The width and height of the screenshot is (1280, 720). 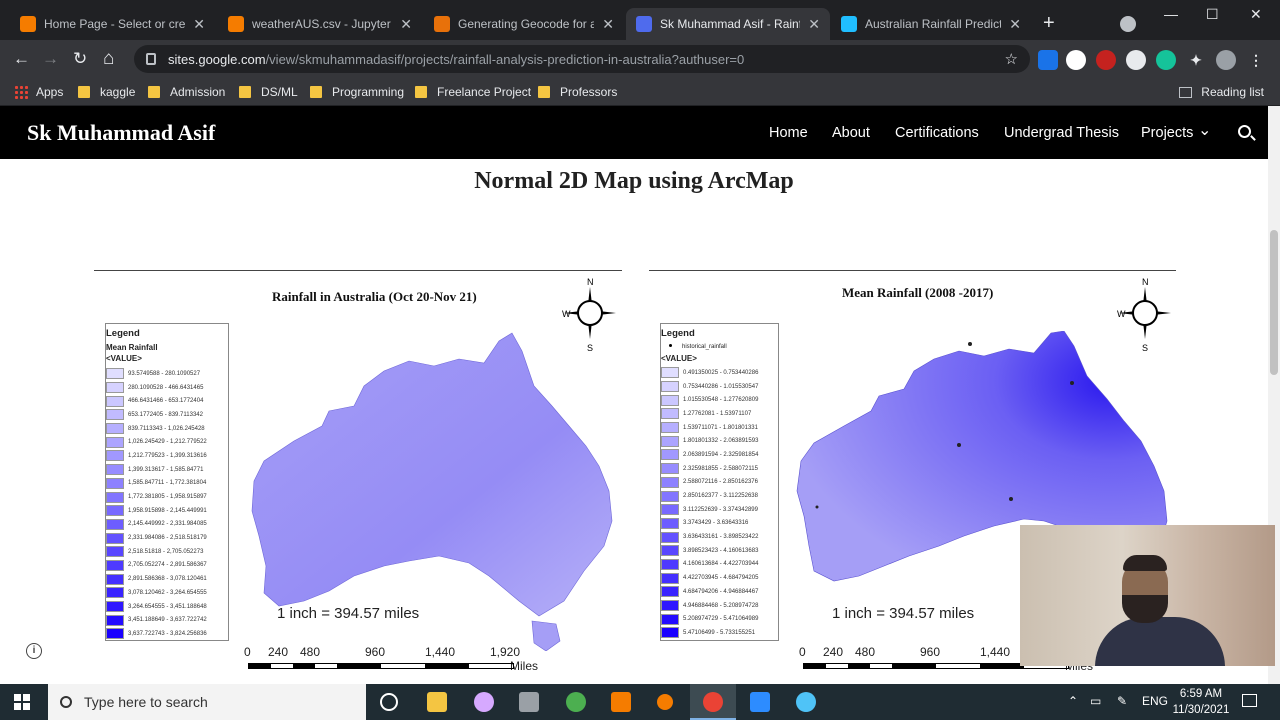 What do you see at coordinates (167, 401) in the screenshot?
I see `legend-class-row: 466.6431466 - 653.1772404` at bounding box center [167, 401].